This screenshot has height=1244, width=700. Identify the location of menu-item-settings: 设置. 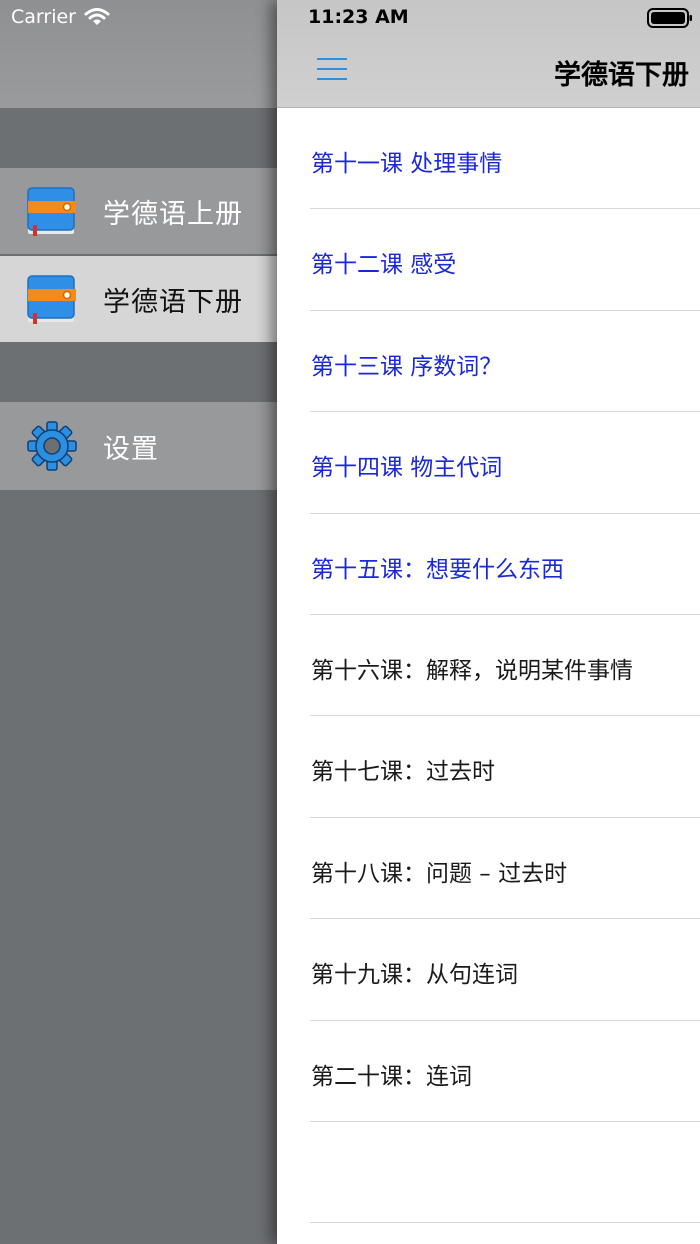
(138, 446).